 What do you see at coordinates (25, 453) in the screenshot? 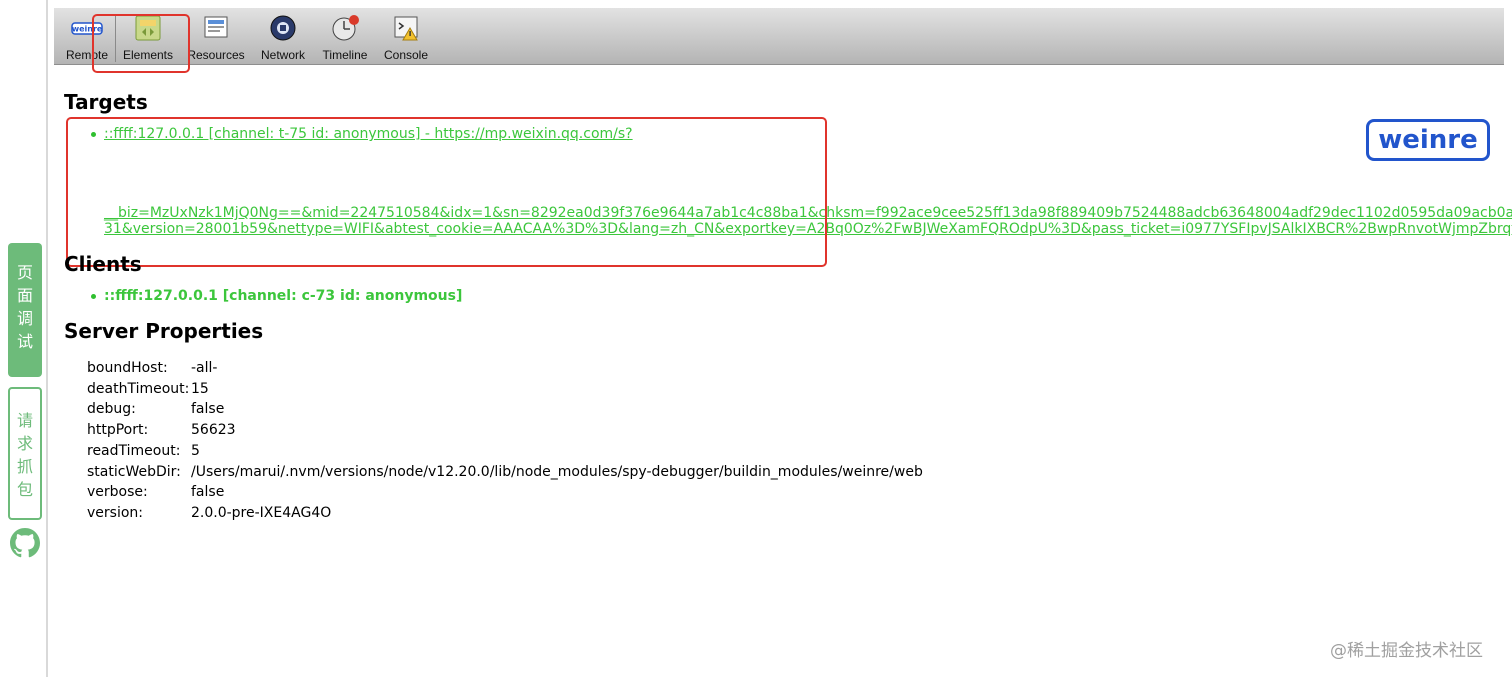
I see `request-capture-button: 请 求 抓 包` at bounding box center [25, 453].